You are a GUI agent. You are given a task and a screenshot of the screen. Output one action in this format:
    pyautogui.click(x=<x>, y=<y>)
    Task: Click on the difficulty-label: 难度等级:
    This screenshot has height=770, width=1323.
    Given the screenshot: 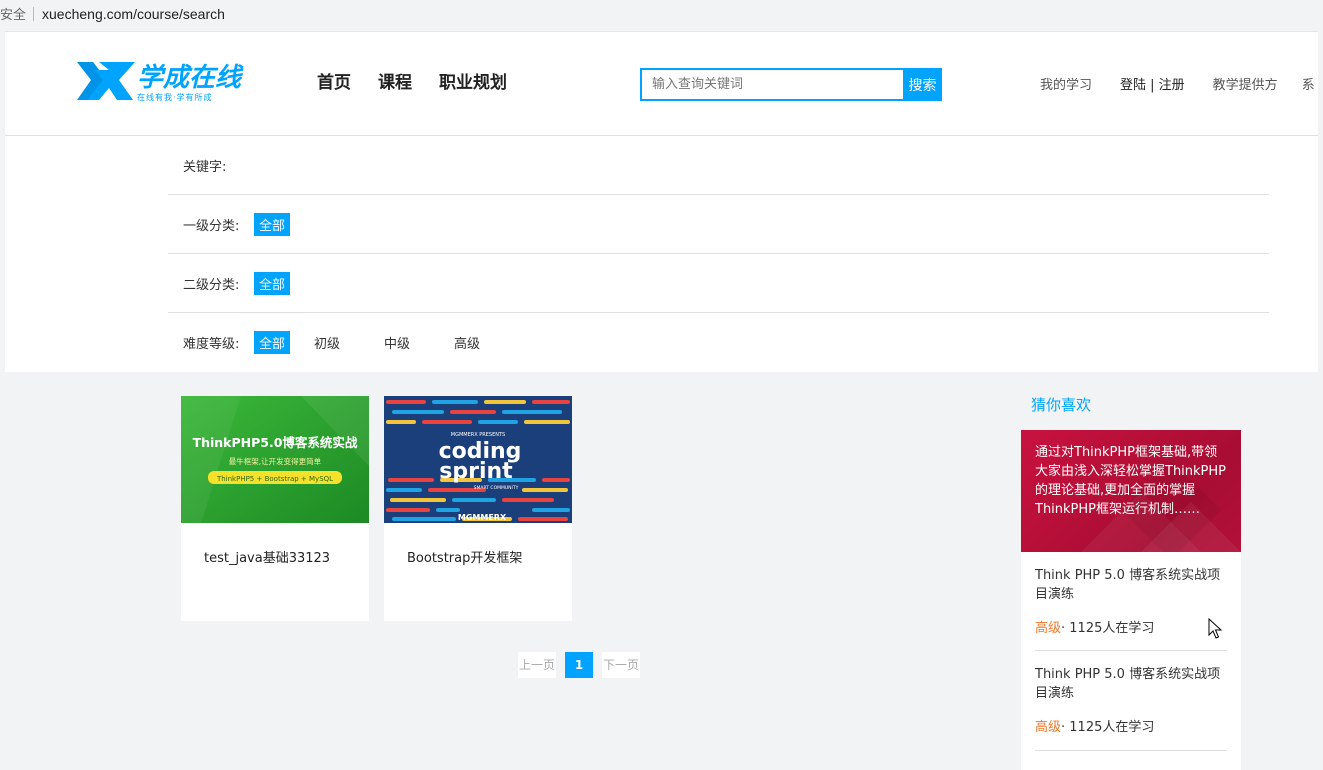 What is the action you would take?
    pyautogui.click(x=211, y=344)
    